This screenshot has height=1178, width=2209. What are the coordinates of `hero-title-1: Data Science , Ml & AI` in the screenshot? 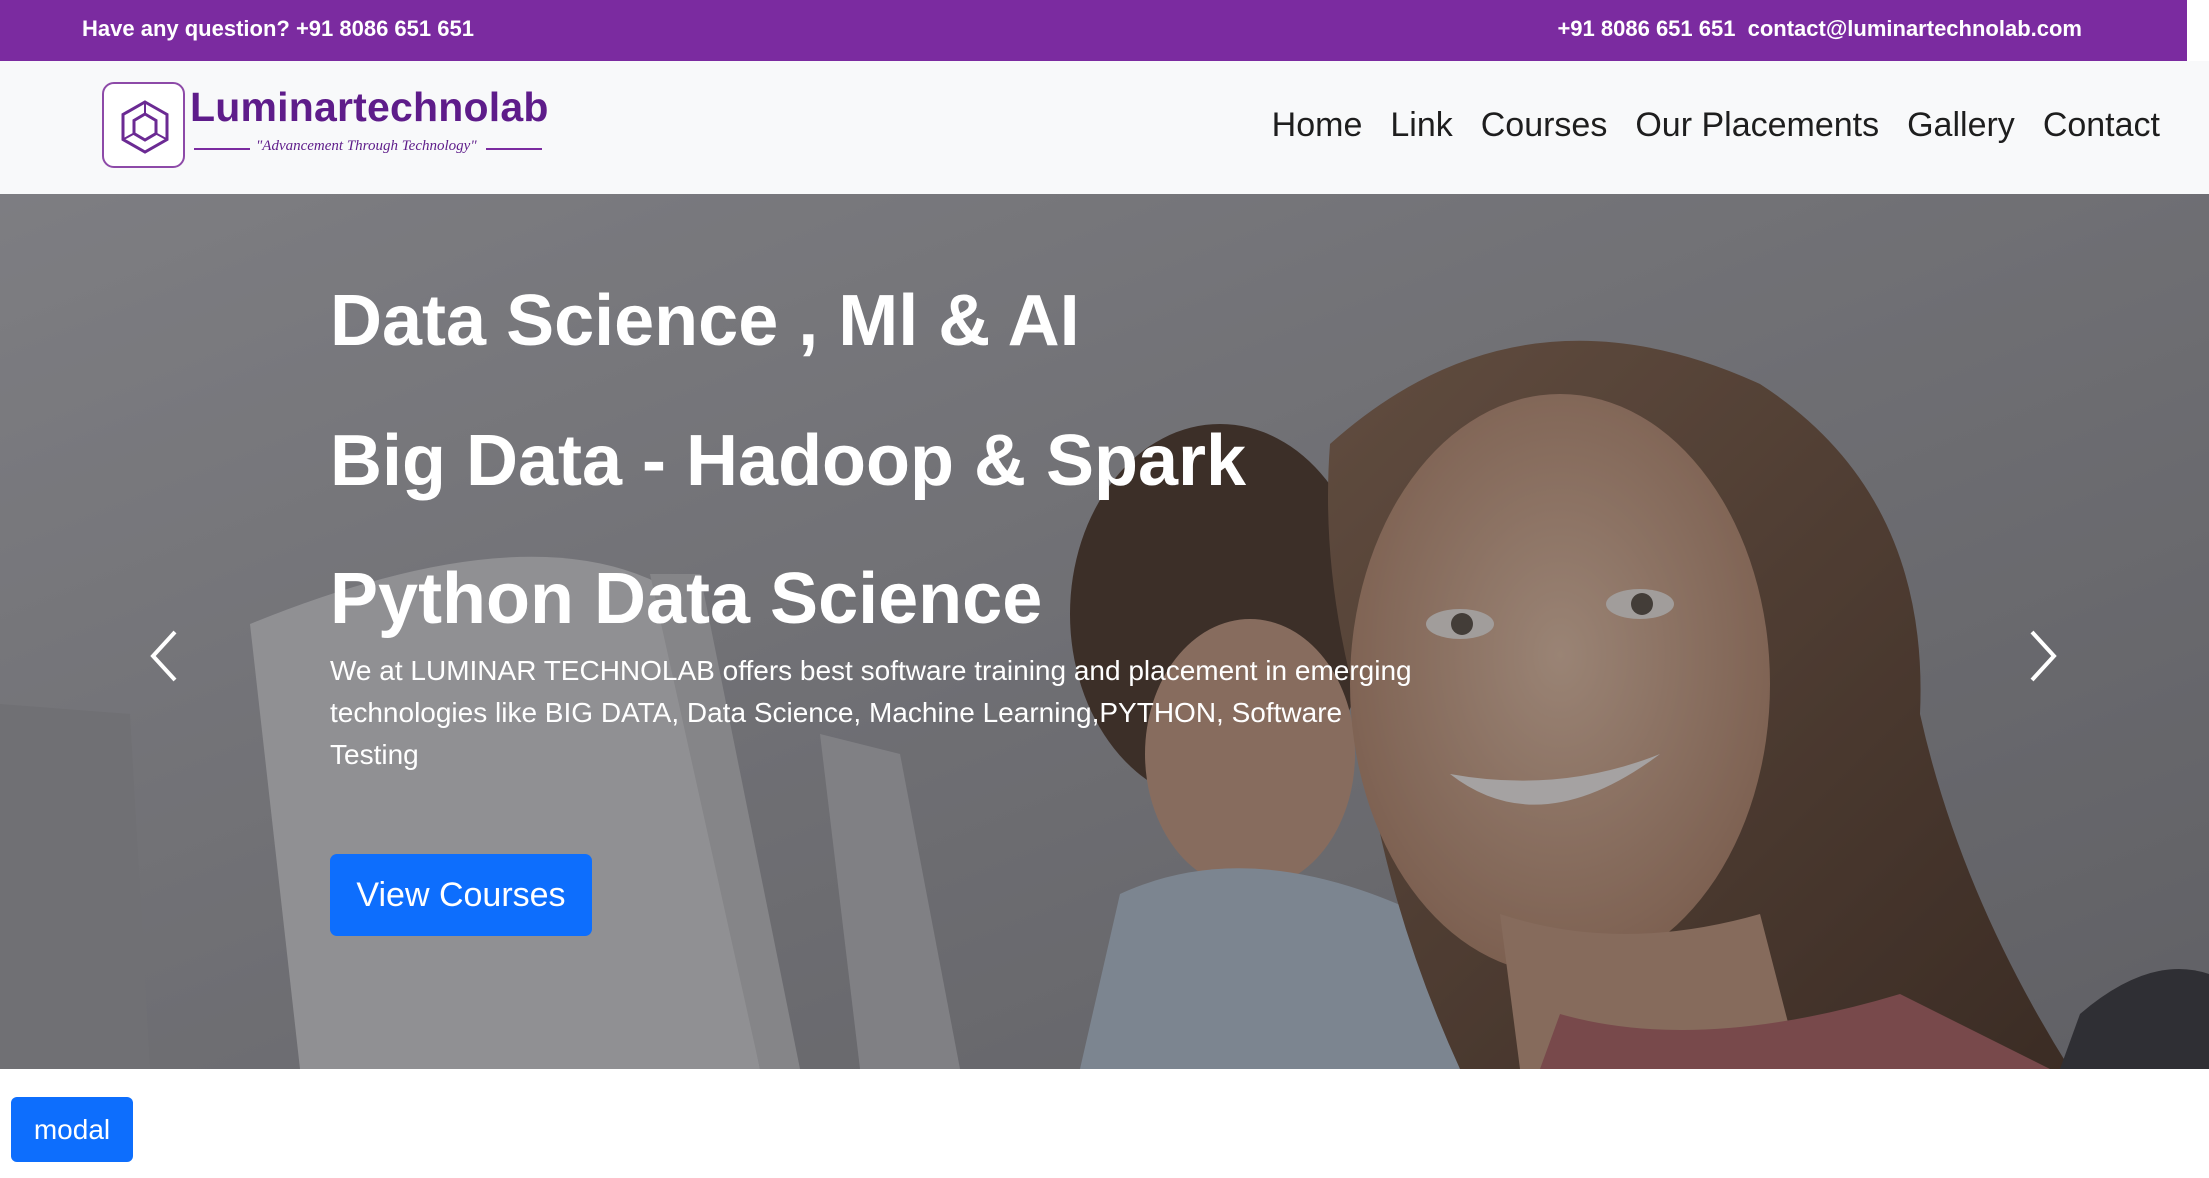 It's located at (705, 321).